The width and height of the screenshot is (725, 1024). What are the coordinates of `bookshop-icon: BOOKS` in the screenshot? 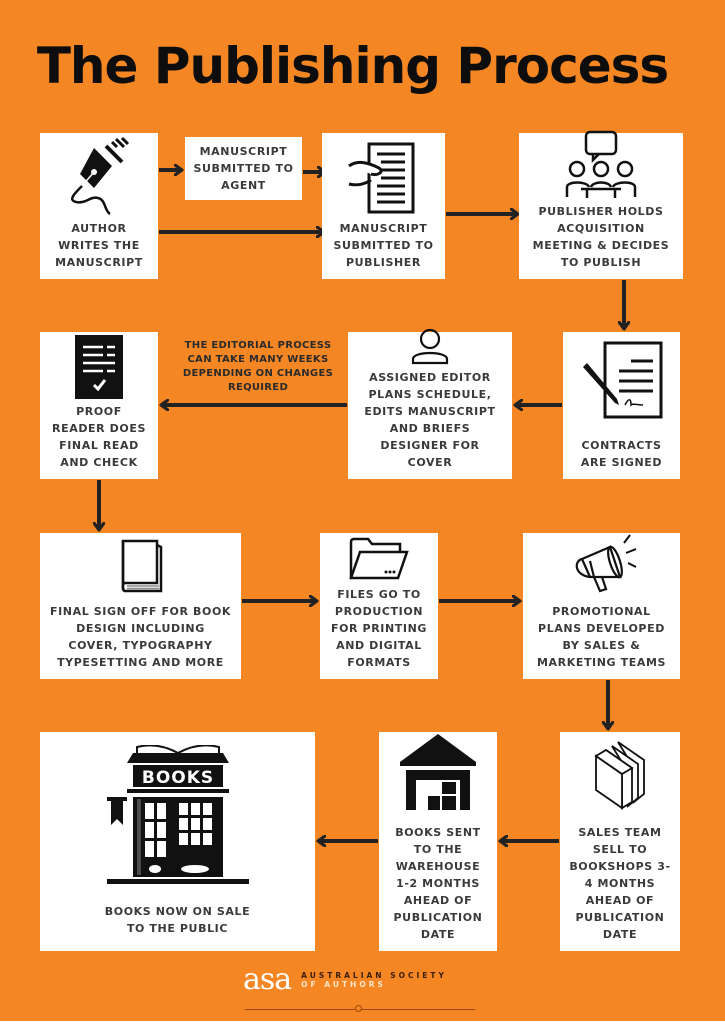 It's located at (177, 815).